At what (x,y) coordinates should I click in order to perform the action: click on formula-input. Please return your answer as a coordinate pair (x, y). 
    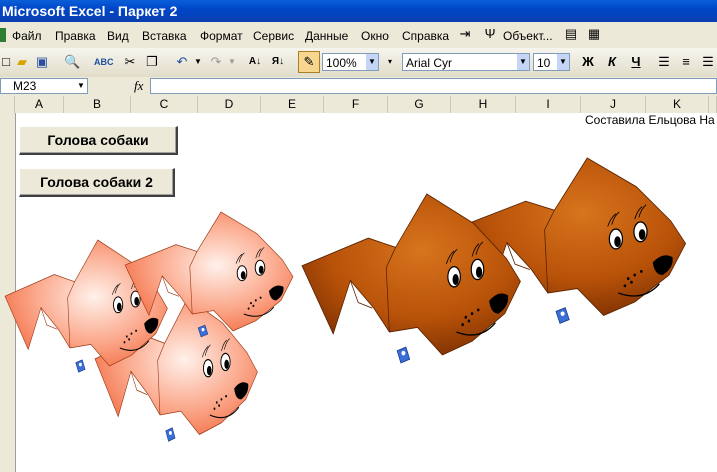
    Looking at the image, I should click on (433, 86).